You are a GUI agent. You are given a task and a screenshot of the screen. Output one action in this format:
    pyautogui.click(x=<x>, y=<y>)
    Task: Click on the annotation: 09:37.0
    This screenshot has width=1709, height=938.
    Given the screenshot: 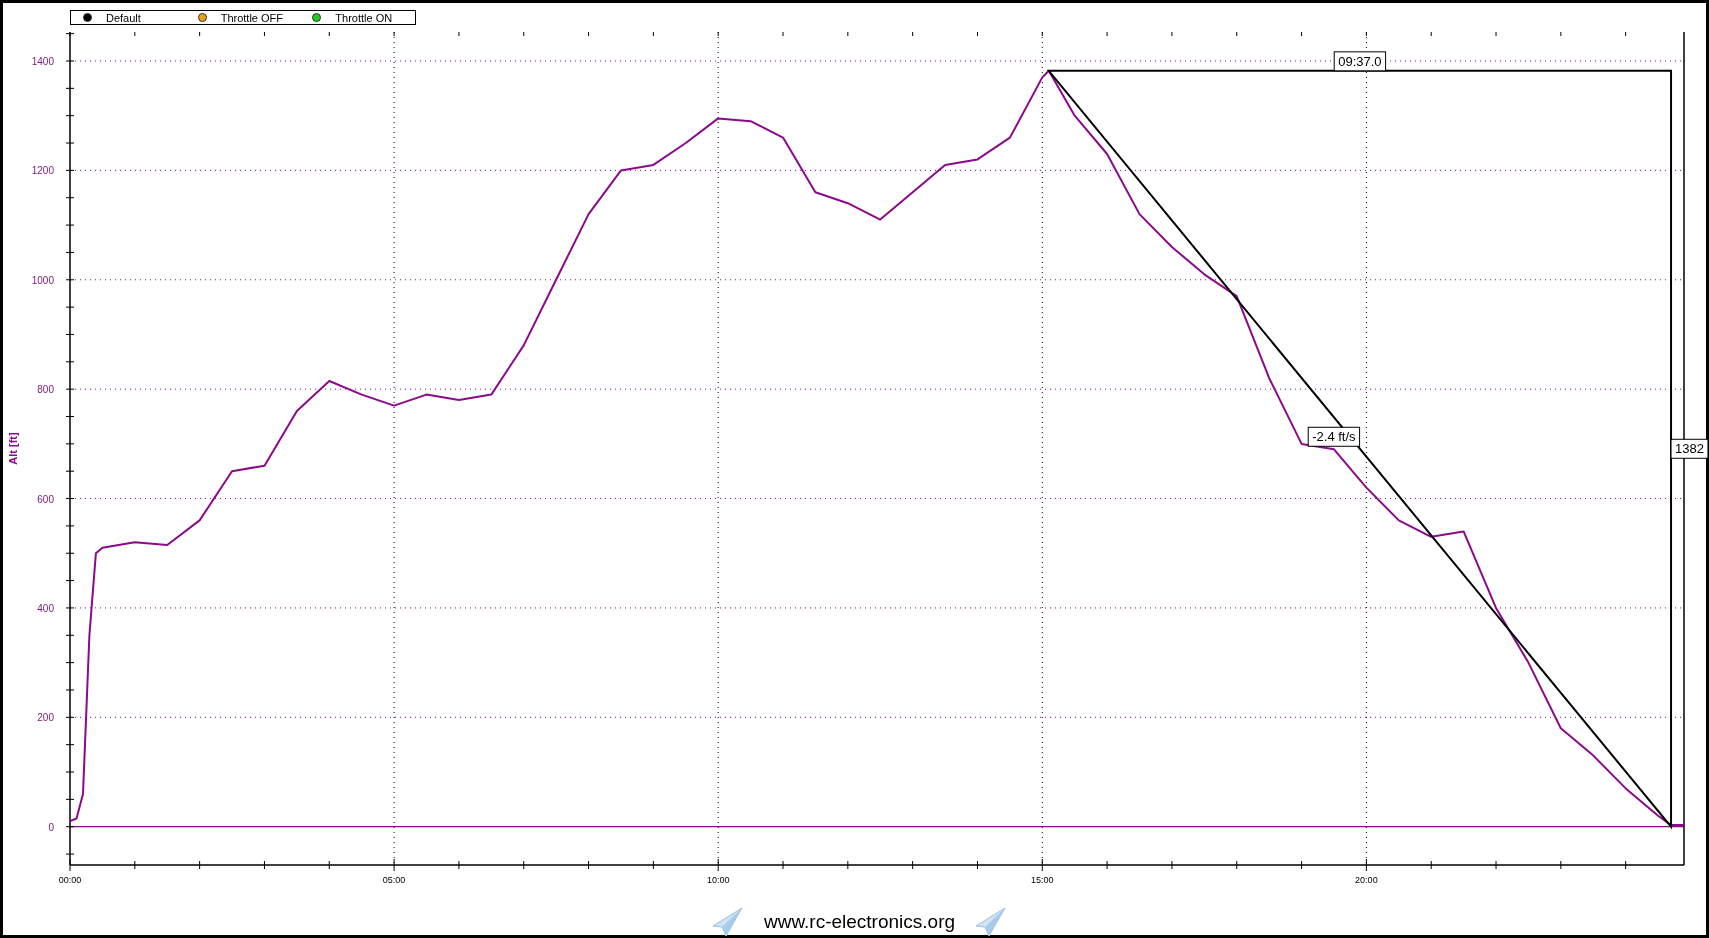 What is the action you would take?
    pyautogui.click(x=1360, y=61)
    